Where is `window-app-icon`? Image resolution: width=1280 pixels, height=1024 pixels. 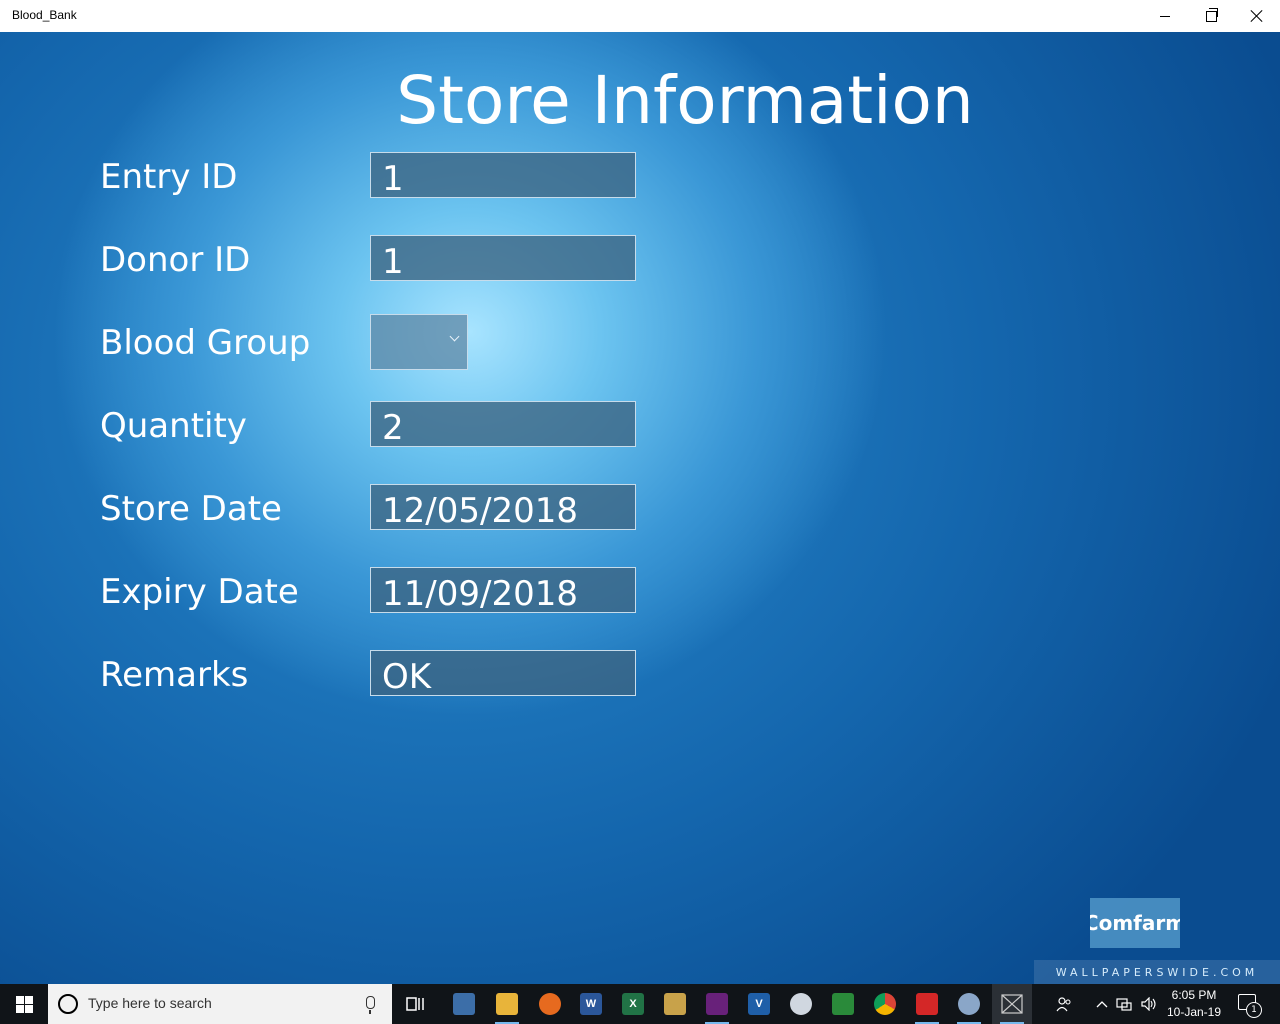
window-app-icon is located at coordinates (464, 1004).